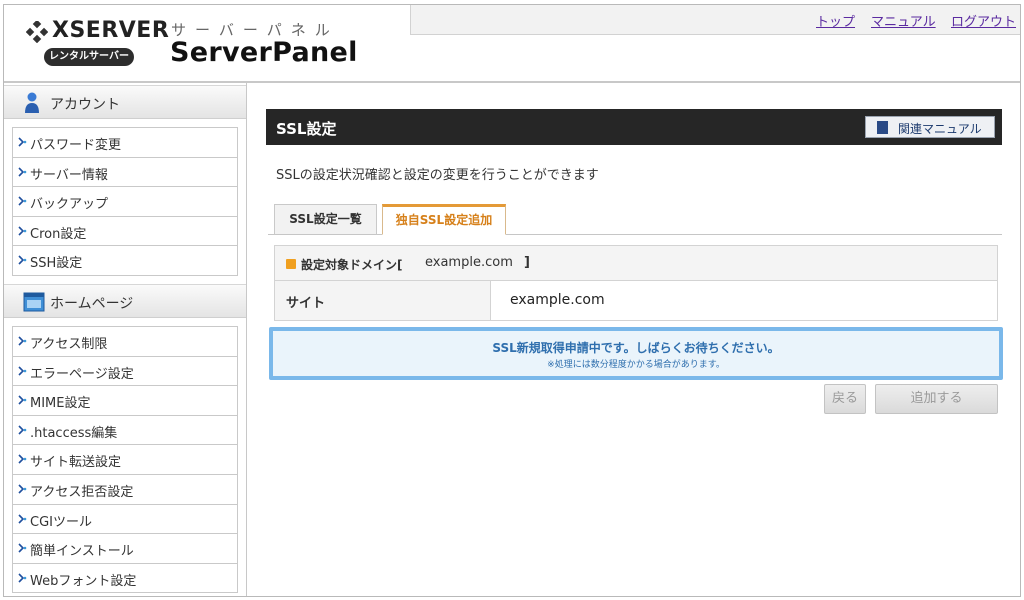  I want to click on sidebar-item-access-deny: アクセス拒否設定, so click(125, 489).